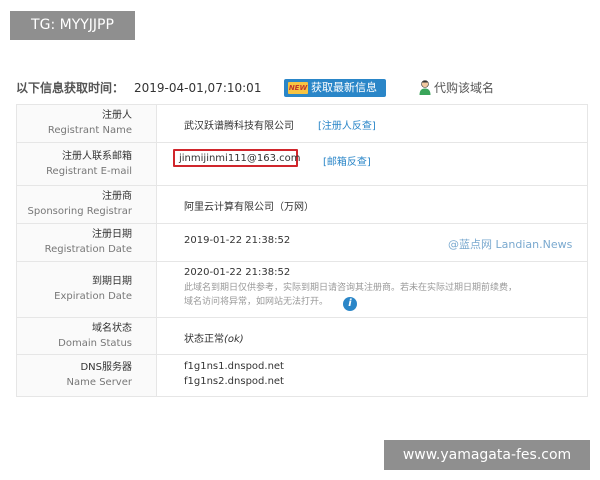  Describe the element at coordinates (234, 366) in the screenshot. I see `name-server-1-value: f1g1ns1.dnspod.net` at that location.